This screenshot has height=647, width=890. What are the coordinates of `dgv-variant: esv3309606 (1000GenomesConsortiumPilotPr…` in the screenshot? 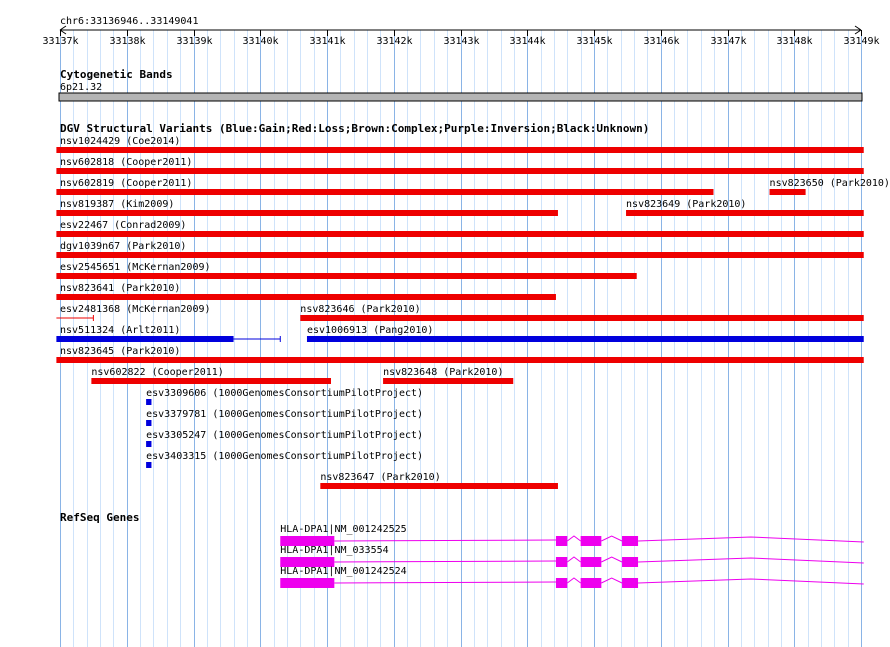 It's located at (284, 396).